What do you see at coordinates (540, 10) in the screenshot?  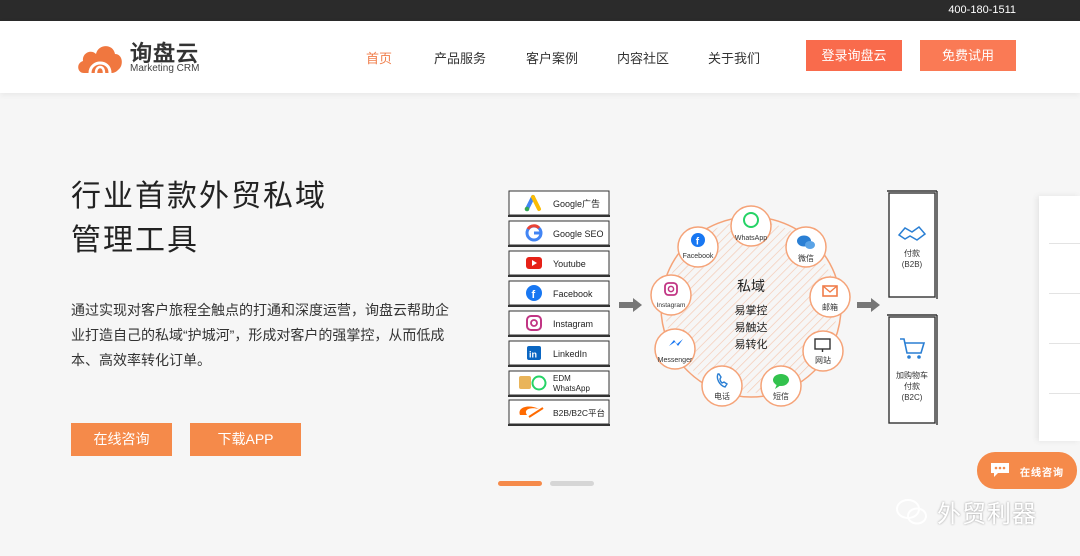 I see `top-bar: 400-180-1511` at bounding box center [540, 10].